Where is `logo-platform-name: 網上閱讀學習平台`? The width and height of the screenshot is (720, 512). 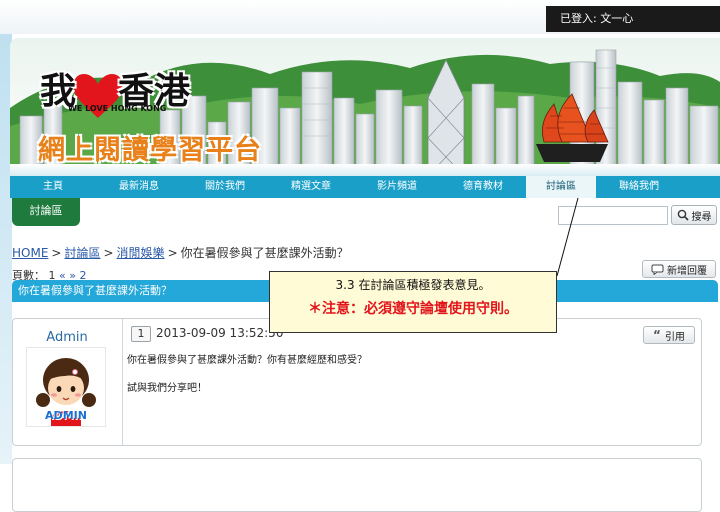 logo-platform-name: 網上閱讀學習平台 is located at coordinates (150, 150).